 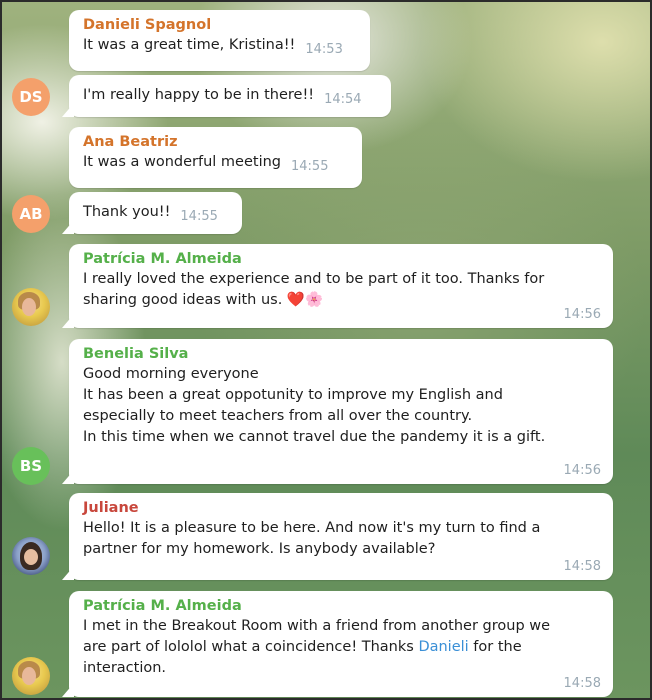 What do you see at coordinates (189, 45) in the screenshot?
I see `message-text-content: It was a great time, Kristina!!` at bounding box center [189, 45].